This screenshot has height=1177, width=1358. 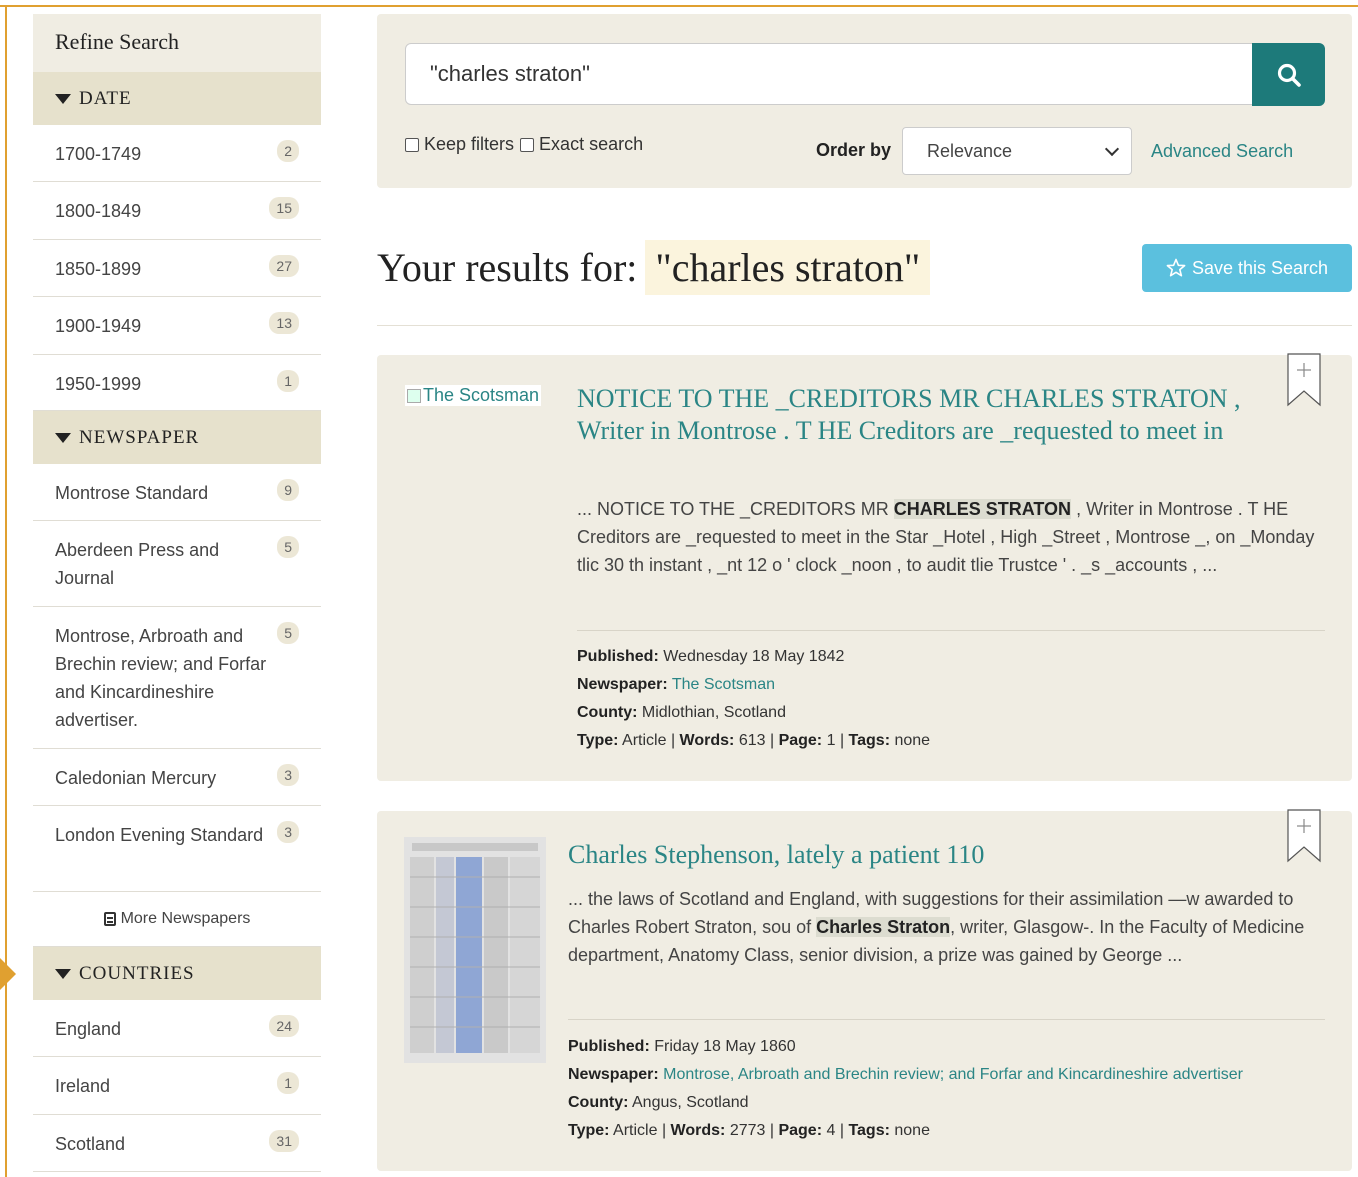 I want to click on facet-item-date: 1900-1949 13, so click(x=177, y=326).